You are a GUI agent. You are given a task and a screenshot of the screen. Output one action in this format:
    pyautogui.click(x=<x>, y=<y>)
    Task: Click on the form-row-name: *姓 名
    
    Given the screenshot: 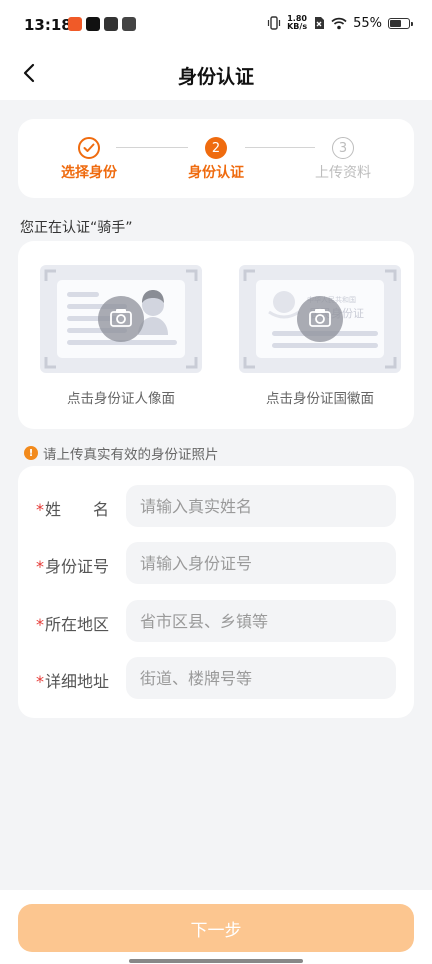 What is the action you would take?
    pyautogui.click(x=216, y=506)
    